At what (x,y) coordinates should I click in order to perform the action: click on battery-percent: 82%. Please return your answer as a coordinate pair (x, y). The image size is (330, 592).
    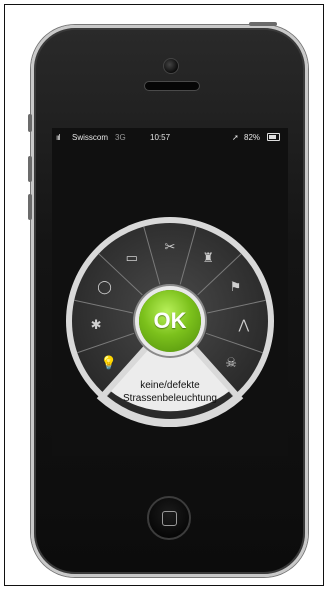
    Looking at the image, I should click on (252, 137).